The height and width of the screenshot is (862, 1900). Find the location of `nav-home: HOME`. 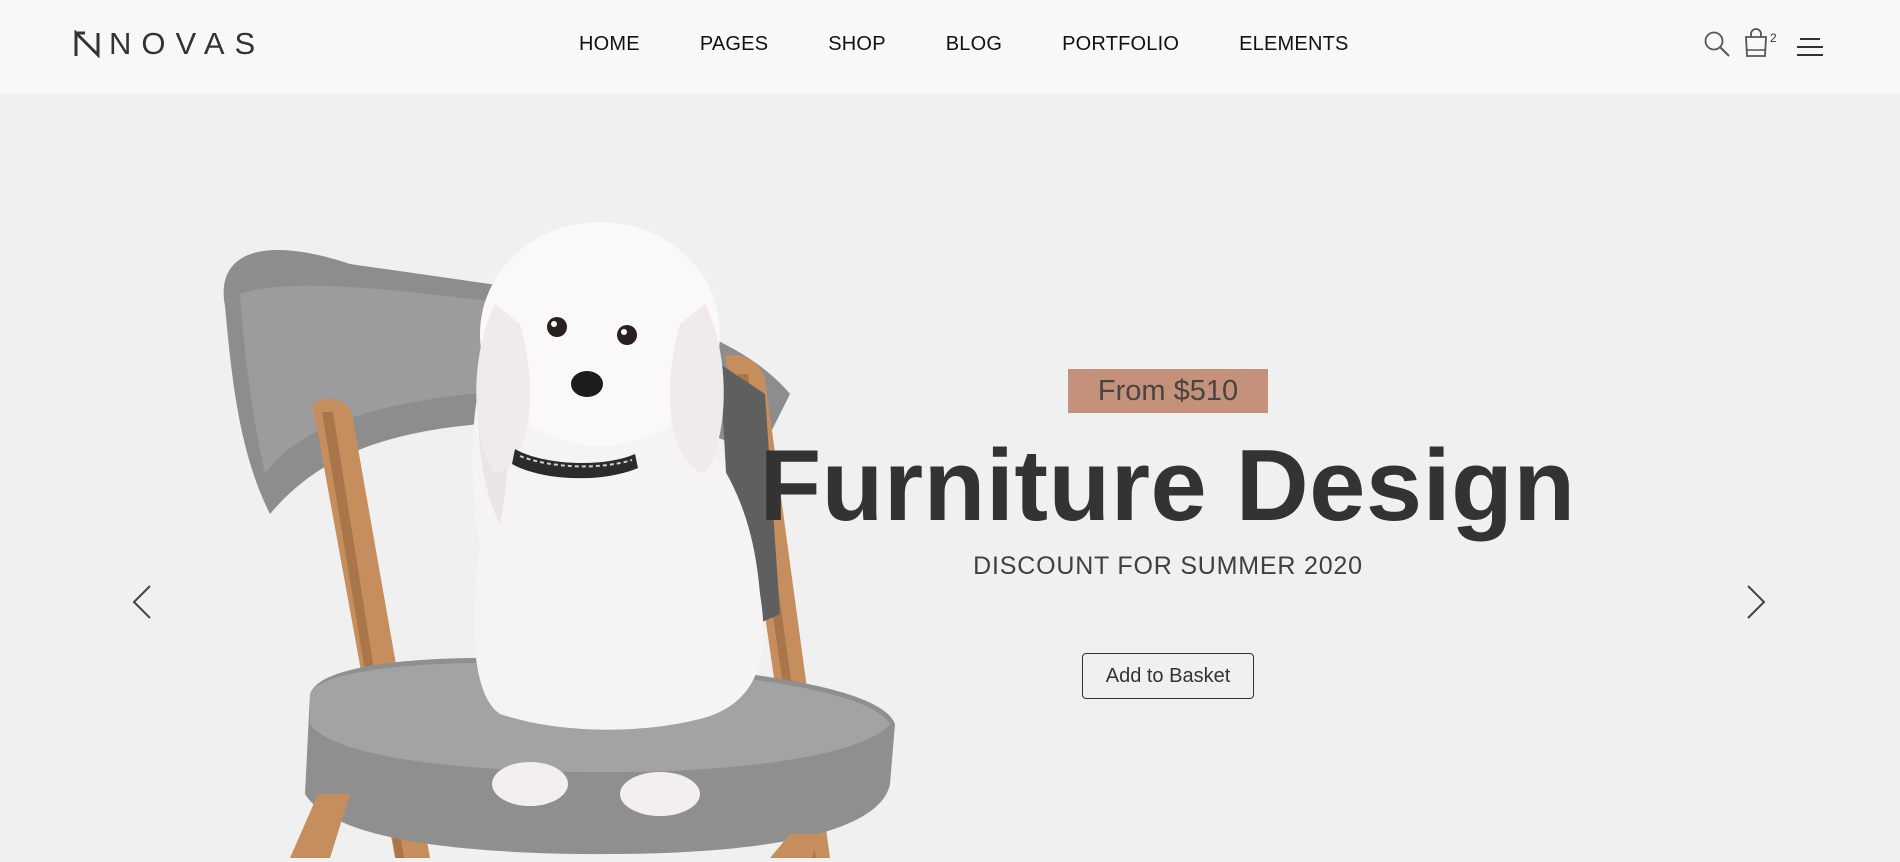

nav-home: HOME is located at coordinates (609, 44).